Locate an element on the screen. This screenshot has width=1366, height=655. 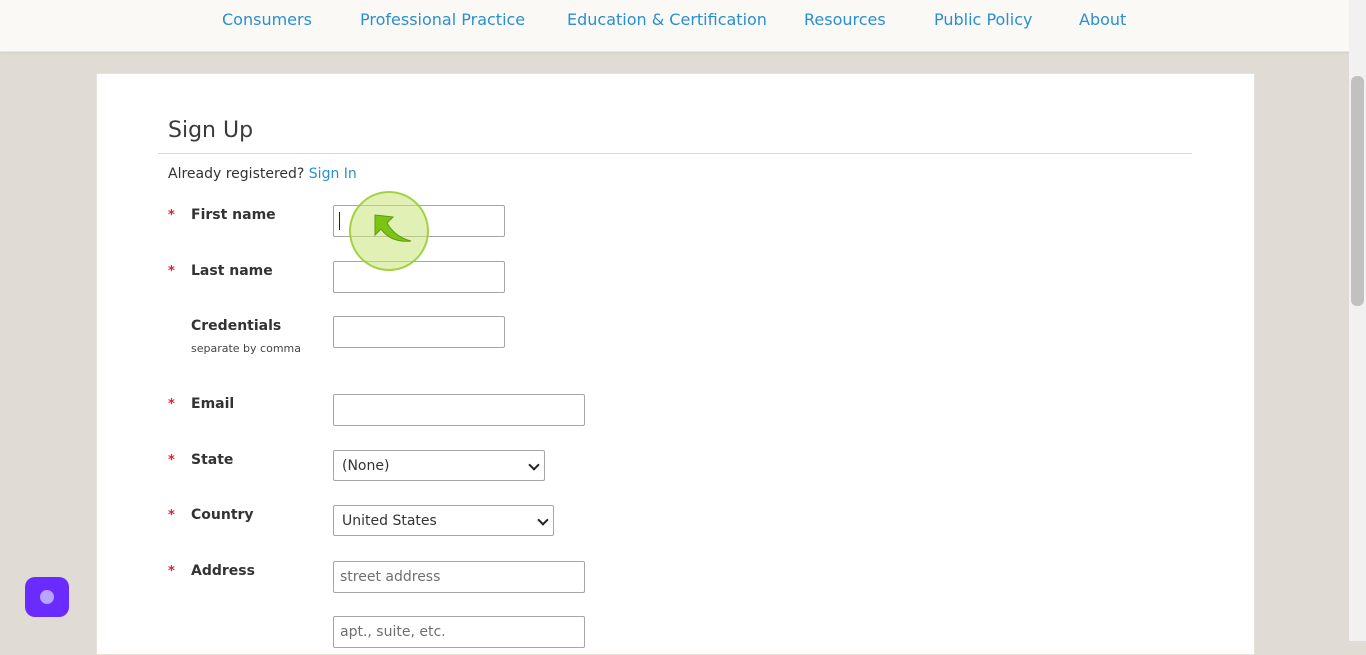
state-label: State is located at coordinates (212, 460).